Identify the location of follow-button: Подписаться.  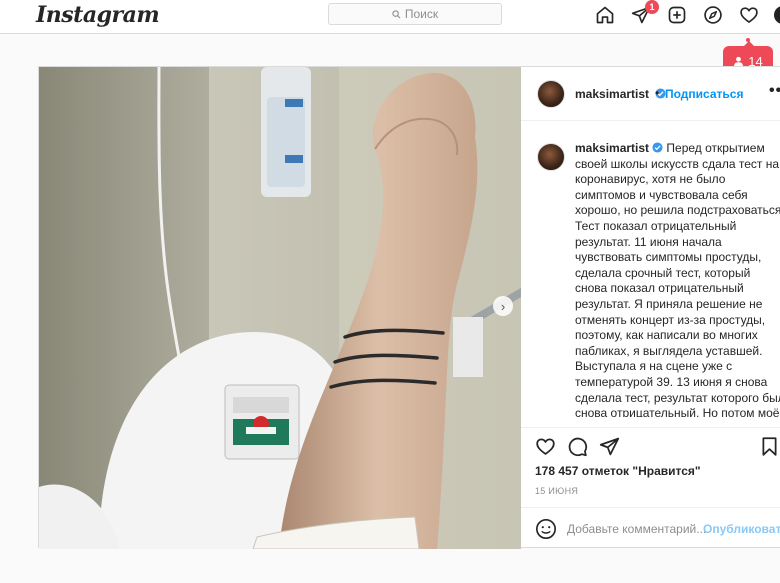
(704, 94).